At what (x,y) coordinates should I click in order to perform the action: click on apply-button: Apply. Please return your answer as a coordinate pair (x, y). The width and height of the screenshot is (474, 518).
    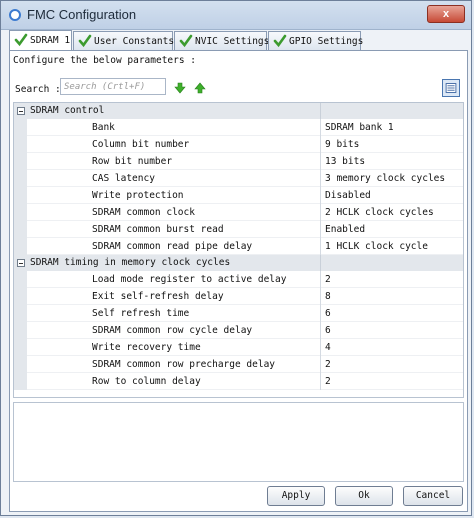
    Looking at the image, I should click on (296, 496).